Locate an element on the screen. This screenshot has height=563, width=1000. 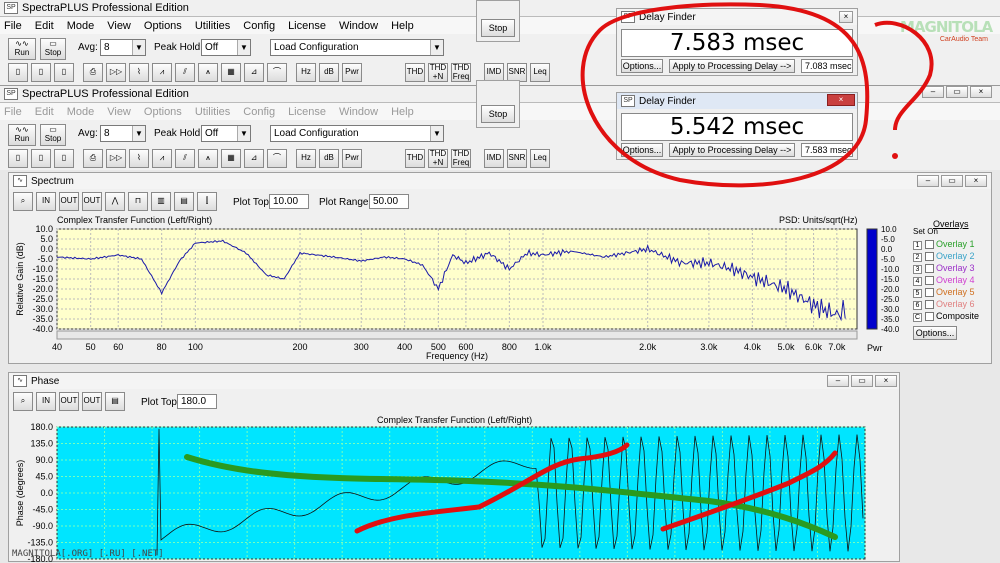
plot-tool-icon: ▥ is located at coordinates (161, 201).